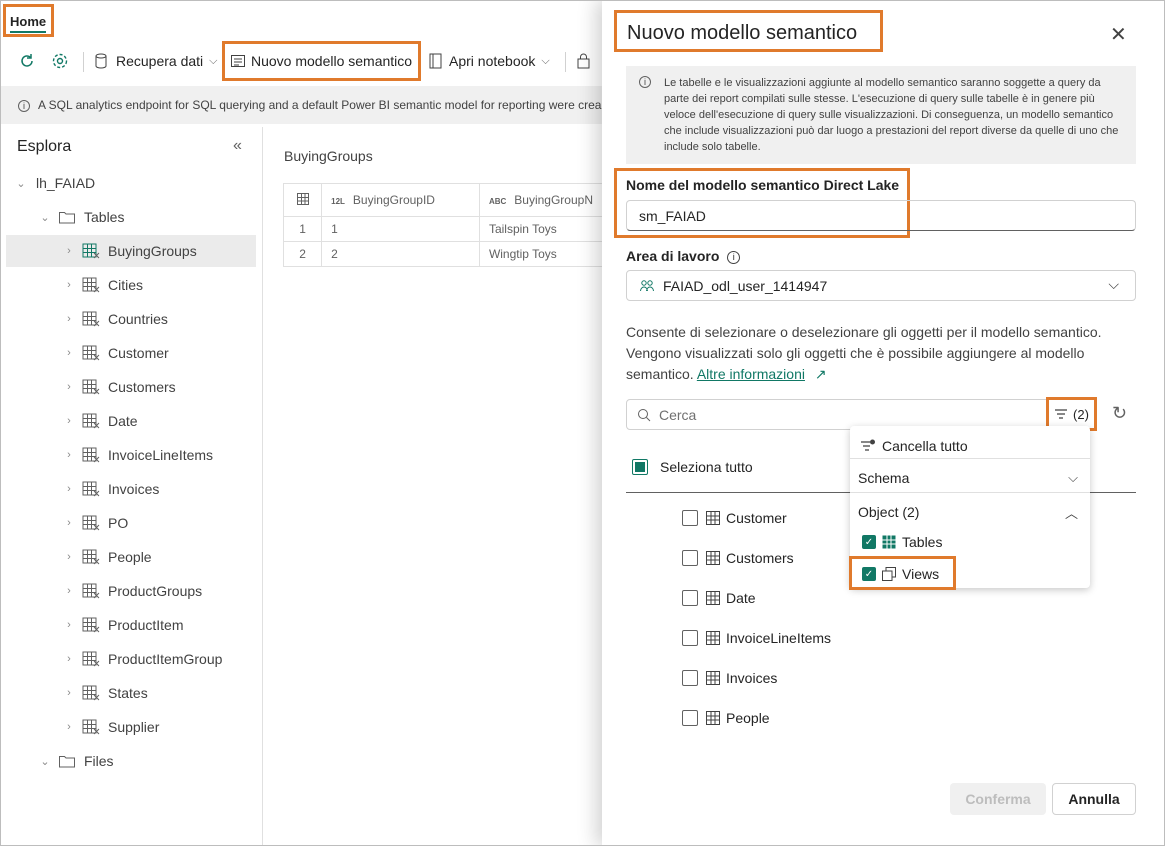  What do you see at coordinates (131, 455) in the screenshot?
I see `sidebar-item-table: › InvoiceLineItems` at bounding box center [131, 455].